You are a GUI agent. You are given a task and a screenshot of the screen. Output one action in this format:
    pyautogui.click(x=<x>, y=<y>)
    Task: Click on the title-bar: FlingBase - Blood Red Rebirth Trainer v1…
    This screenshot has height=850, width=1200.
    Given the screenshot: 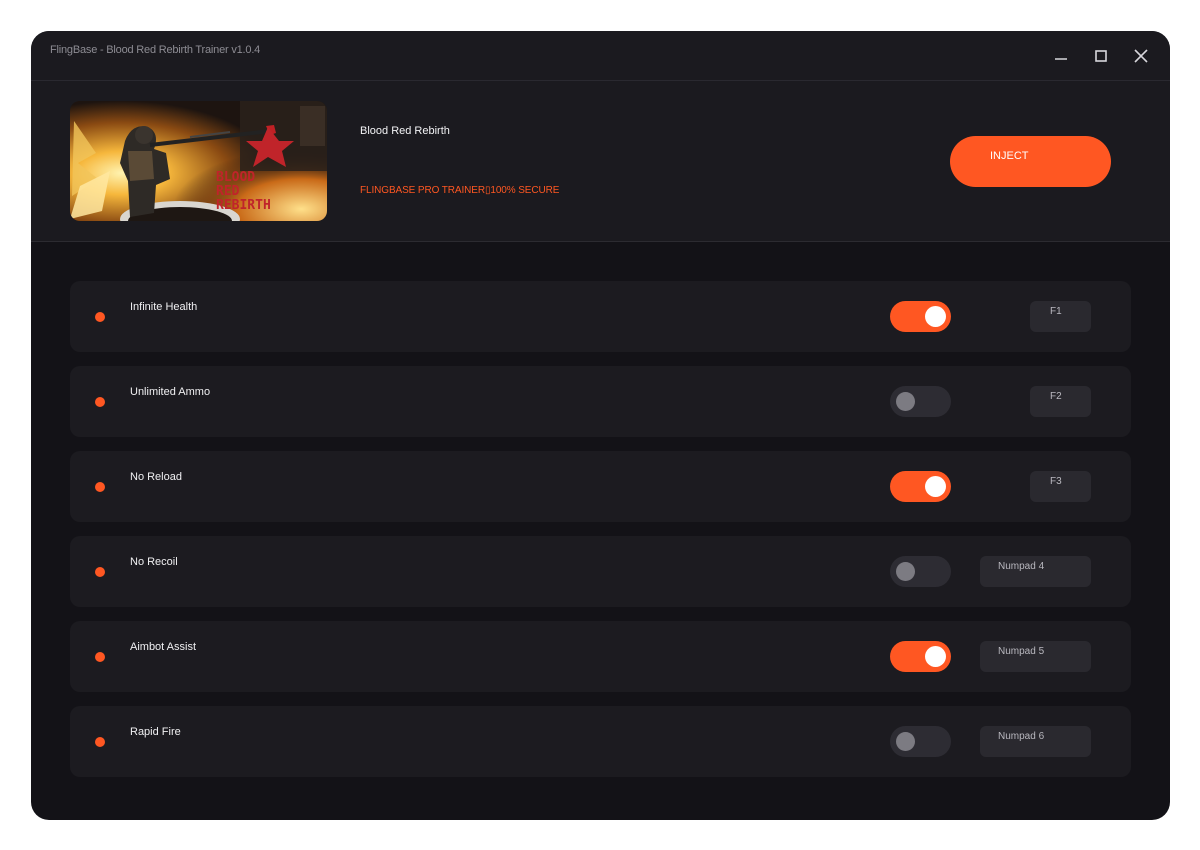 What is the action you would take?
    pyautogui.click(x=600, y=56)
    